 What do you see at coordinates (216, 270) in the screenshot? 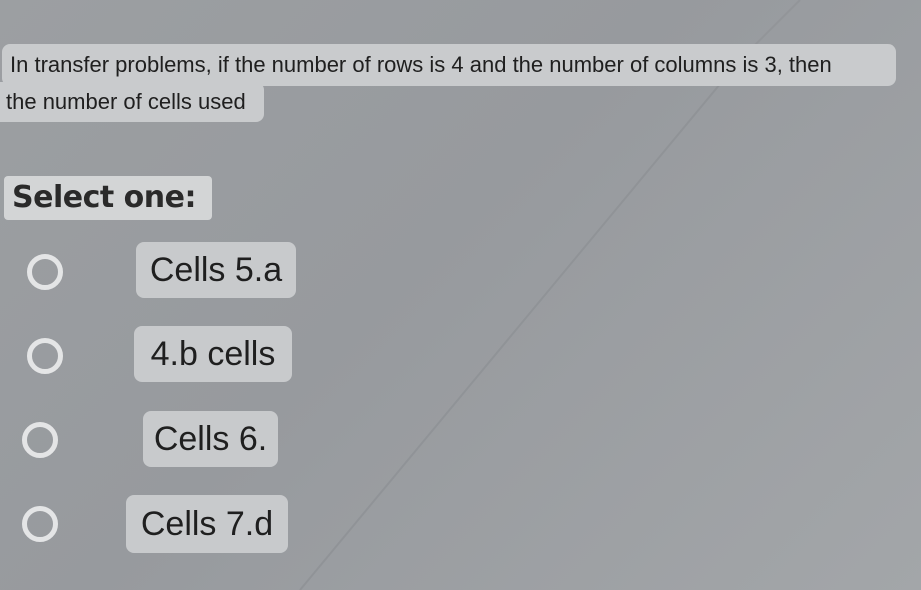
I see `option-a-label: Cells 5.a` at bounding box center [216, 270].